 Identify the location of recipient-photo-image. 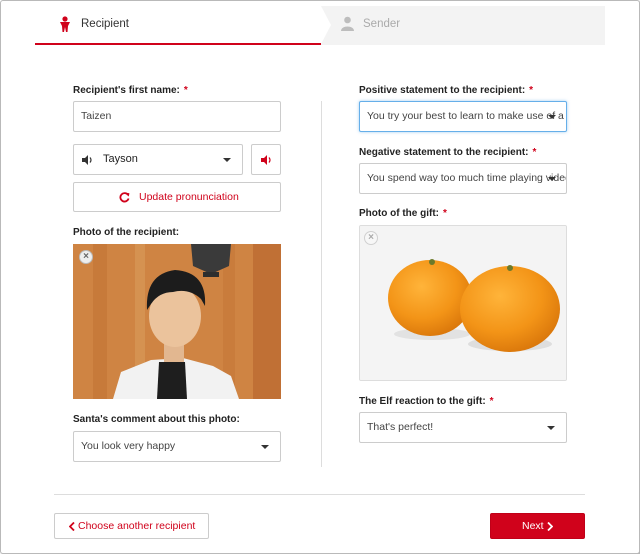
(177, 321).